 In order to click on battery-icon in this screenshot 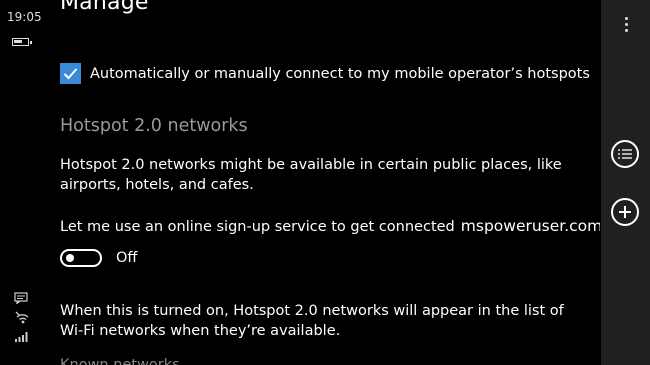, I will do `click(22, 42)`.